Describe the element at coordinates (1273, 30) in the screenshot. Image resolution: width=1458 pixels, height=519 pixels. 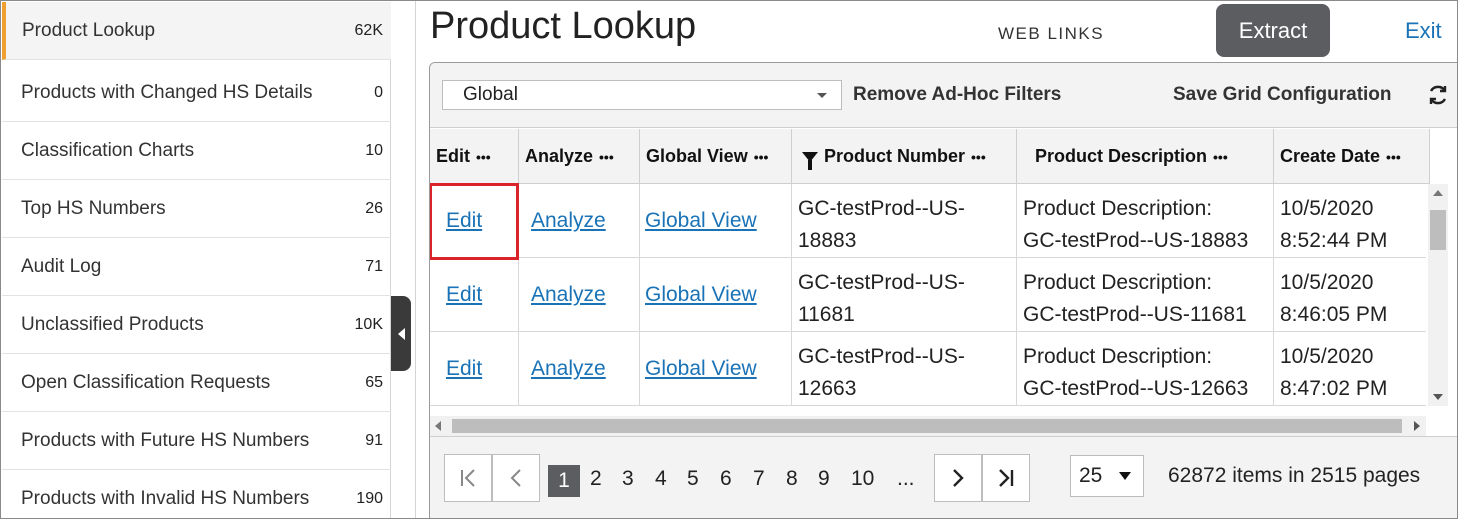
I see `extract-button: Extract` at that location.